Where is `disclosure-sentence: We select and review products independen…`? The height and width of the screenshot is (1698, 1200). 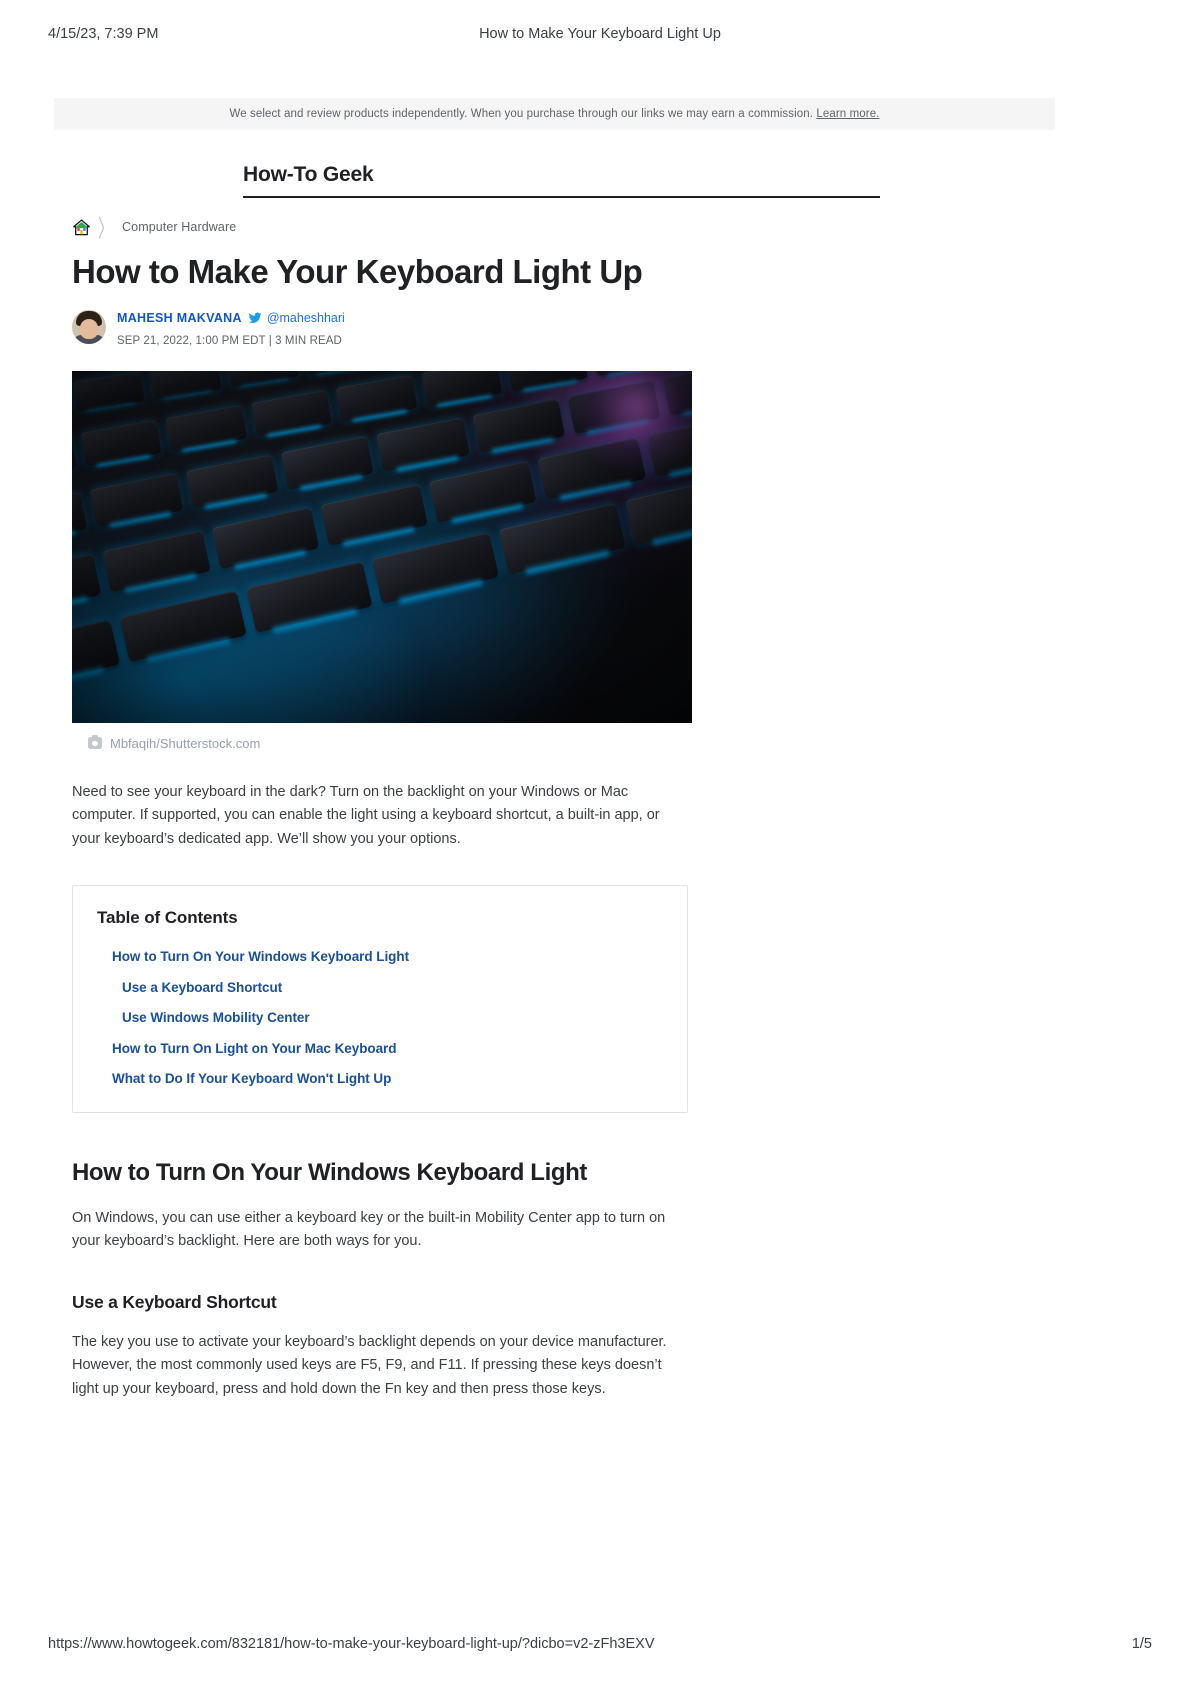 disclosure-sentence: We select and review products independen… is located at coordinates (521, 114).